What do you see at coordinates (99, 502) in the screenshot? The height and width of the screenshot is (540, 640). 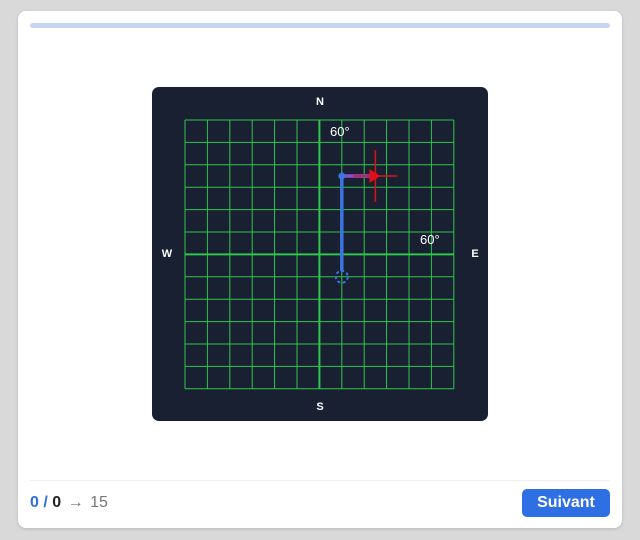 I see `score-total: 15` at bounding box center [99, 502].